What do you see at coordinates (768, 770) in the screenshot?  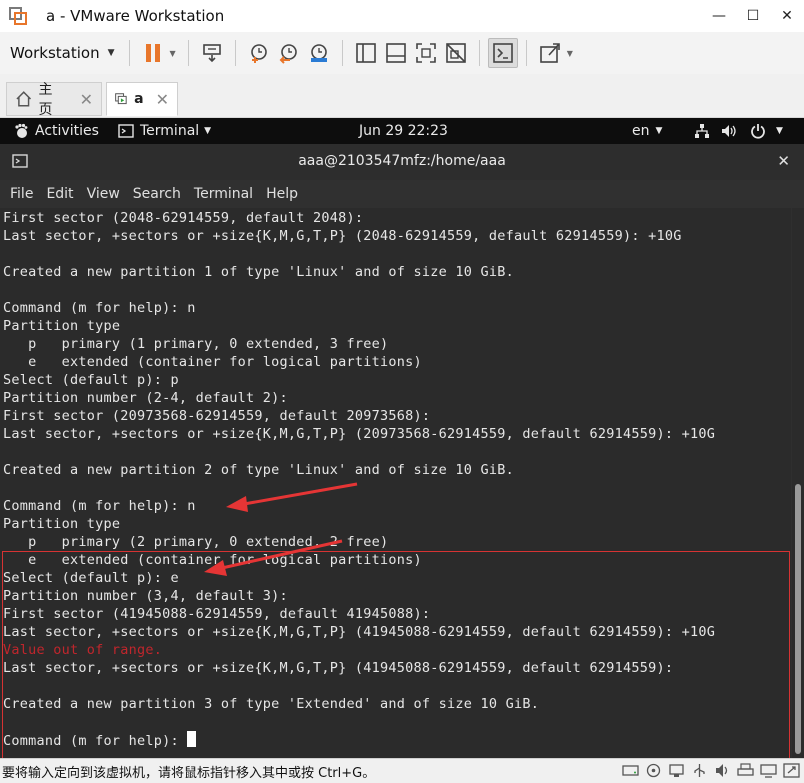 I see `display-icon` at bounding box center [768, 770].